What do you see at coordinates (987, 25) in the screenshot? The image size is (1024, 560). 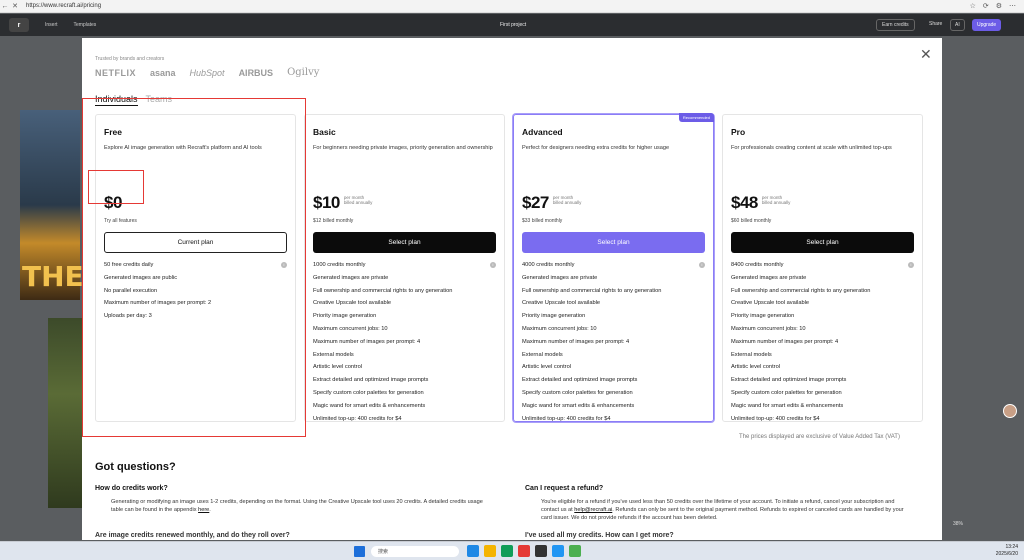 I see `upgrade-button: Upgrade` at bounding box center [987, 25].